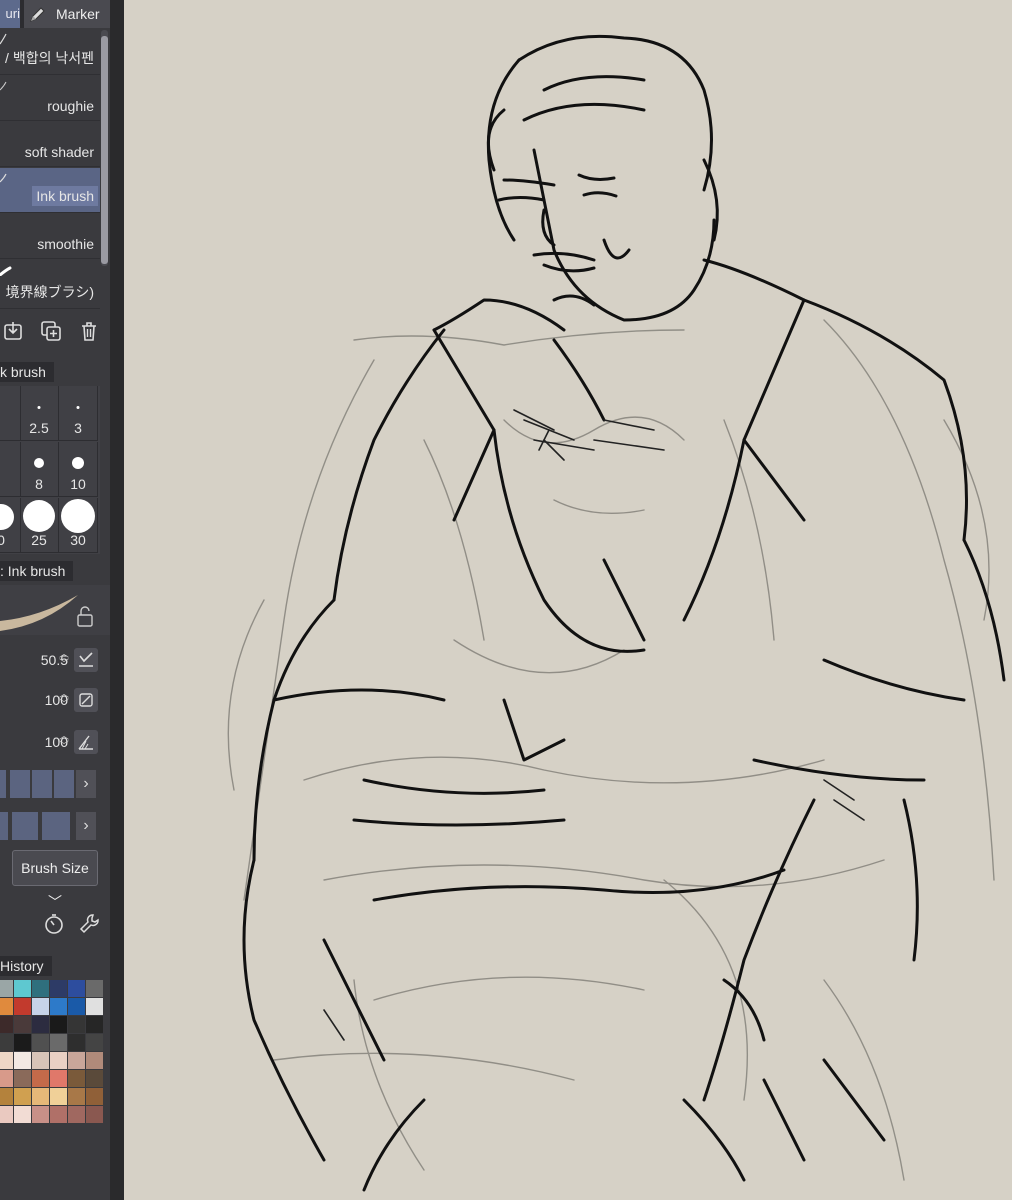  I want to click on brush-size-stepper: ︿ ﹀, so click(64, 661).